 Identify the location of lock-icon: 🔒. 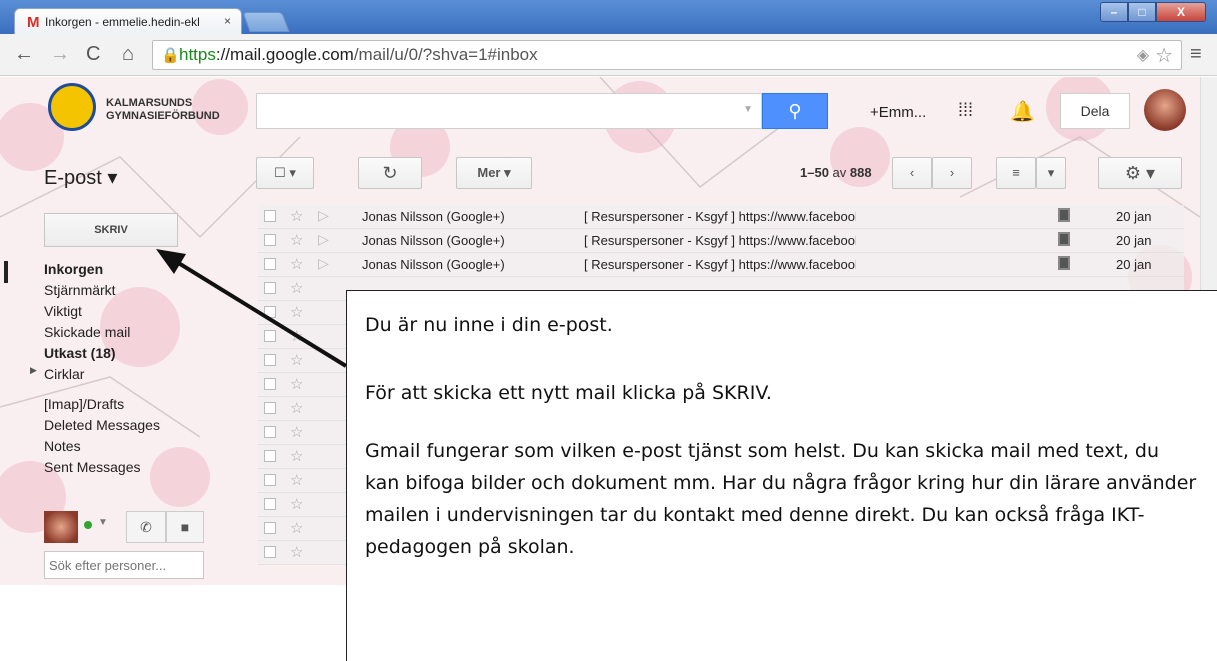
(170, 55).